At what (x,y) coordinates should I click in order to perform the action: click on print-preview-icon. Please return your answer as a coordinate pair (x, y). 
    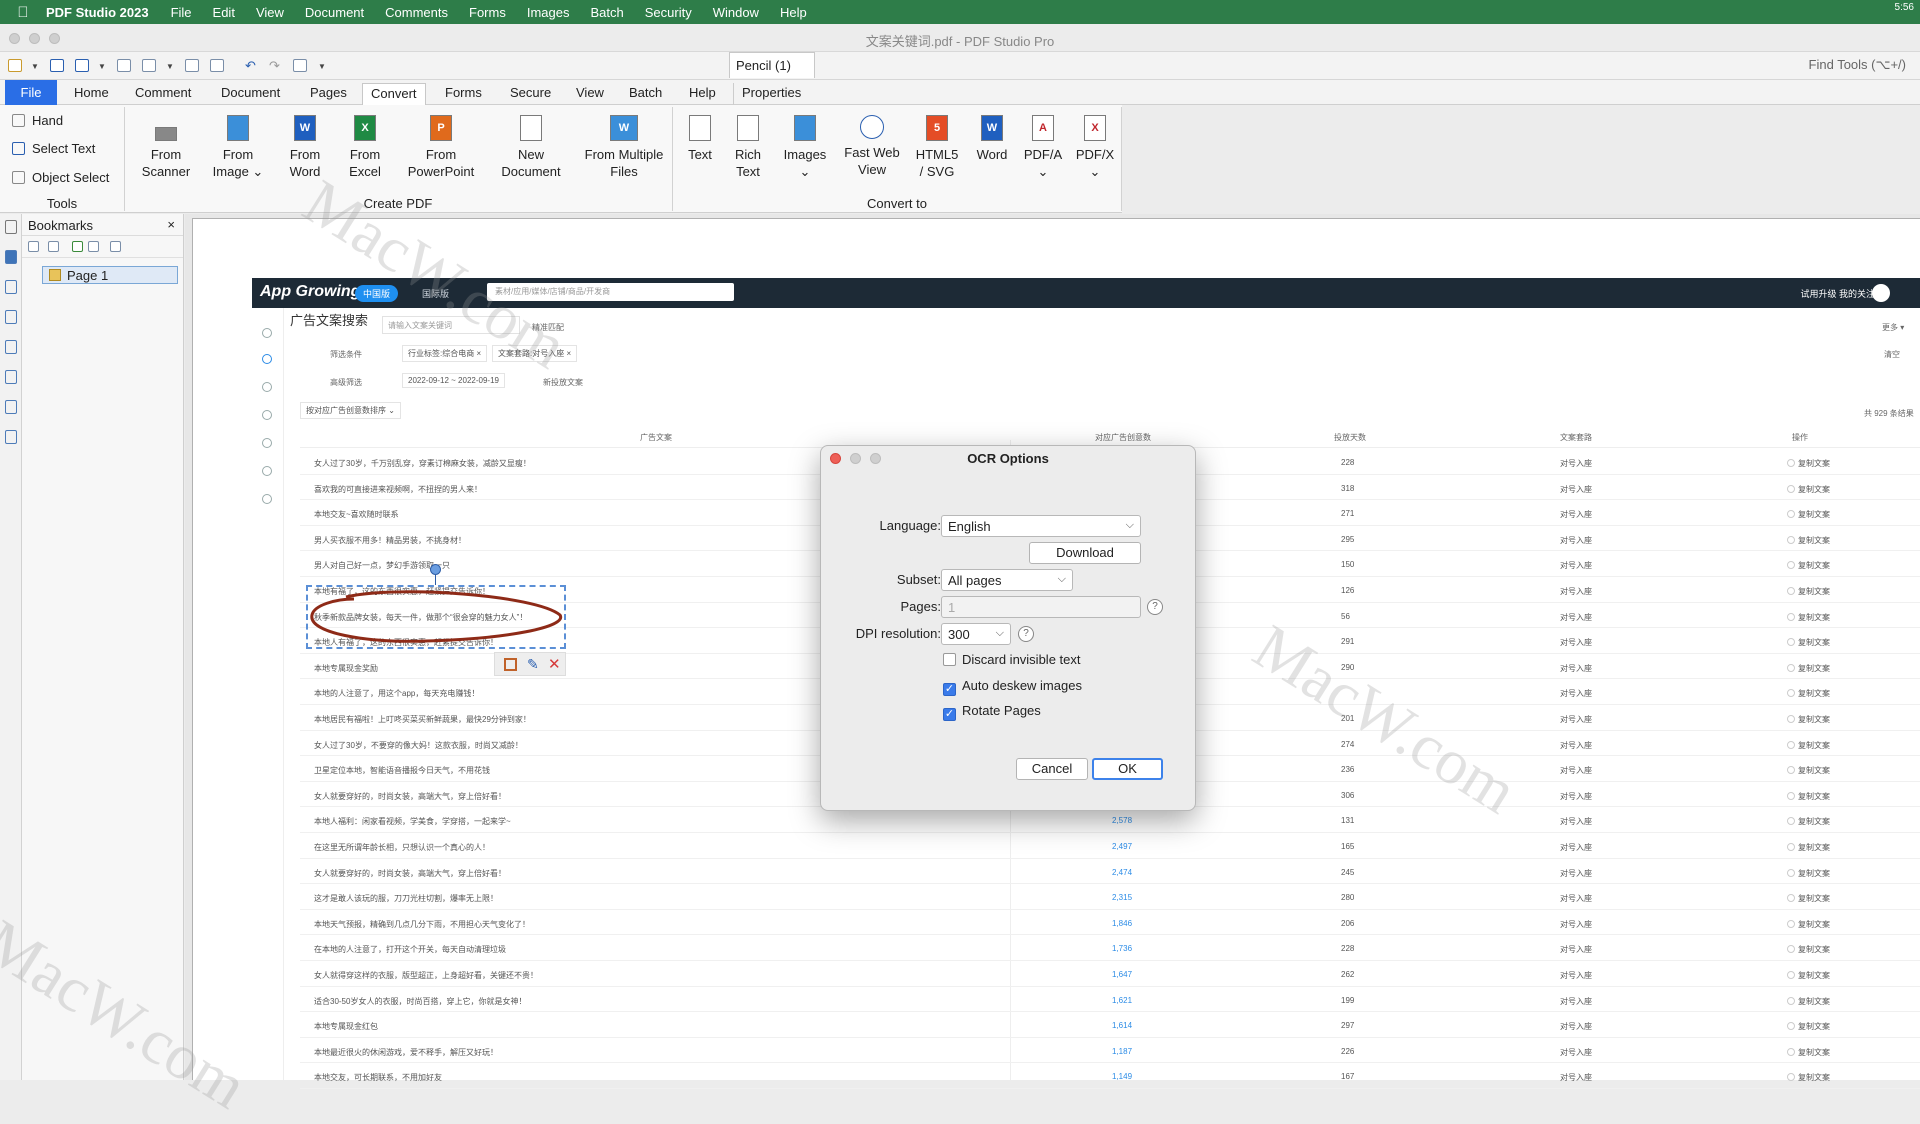
    Looking at the image, I should click on (124, 65).